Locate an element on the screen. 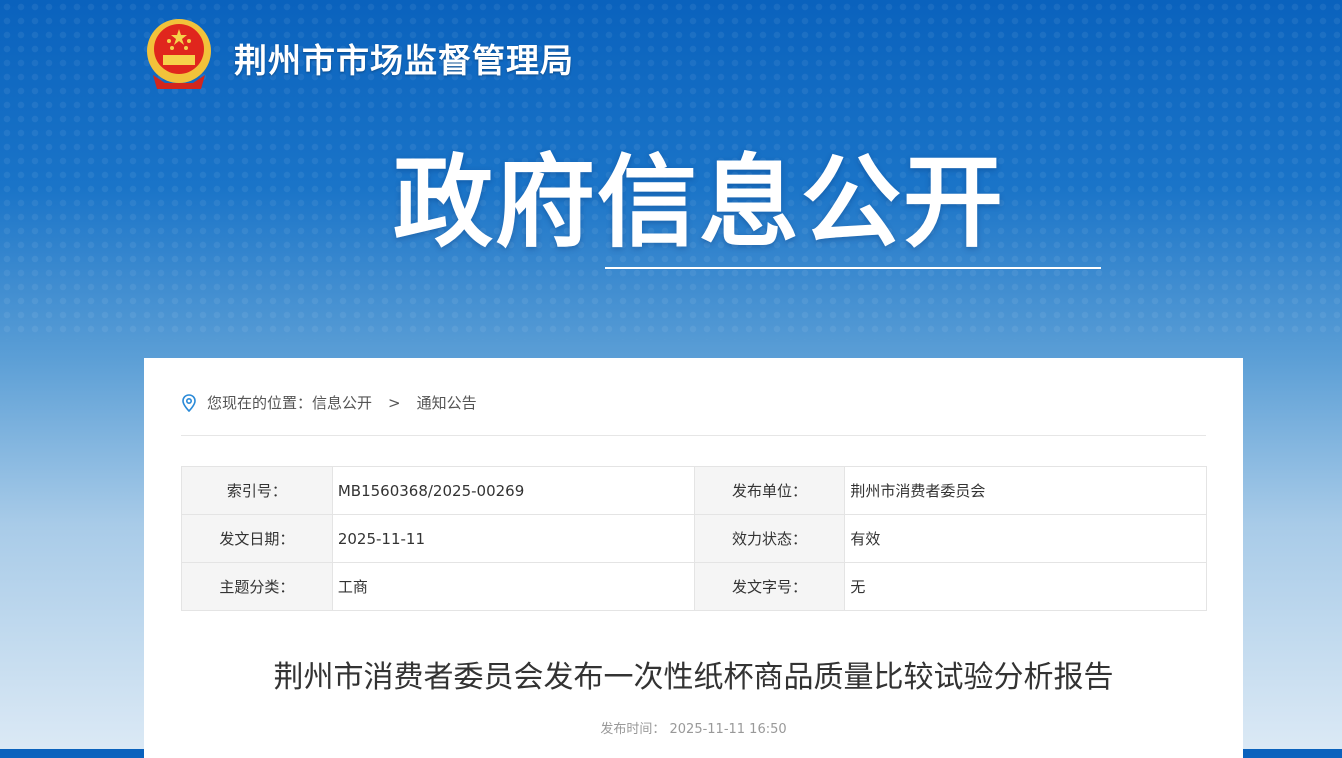  banner-underline is located at coordinates (853, 268).